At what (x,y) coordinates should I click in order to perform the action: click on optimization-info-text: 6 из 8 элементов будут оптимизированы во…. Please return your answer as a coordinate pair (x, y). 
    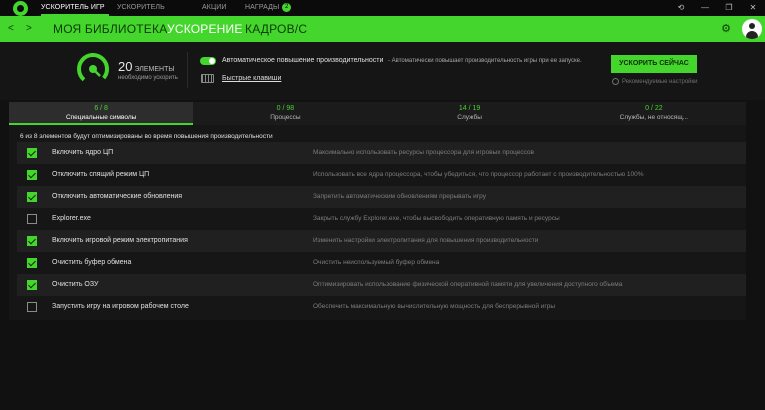
    Looking at the image, I should click on (146, 136).